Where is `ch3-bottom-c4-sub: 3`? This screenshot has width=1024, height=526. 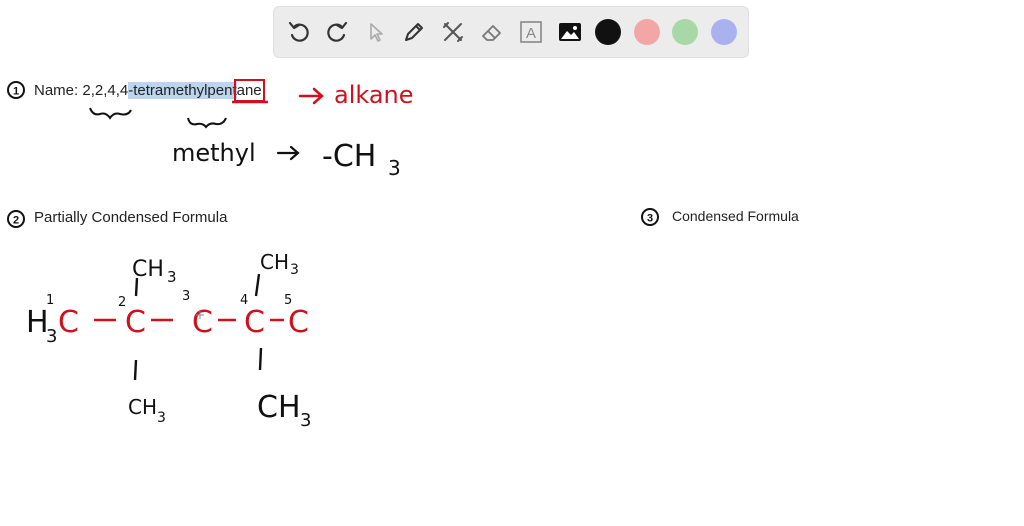 ch3-bottom-c4-sub: 3 is located at coordinates (305, 420).